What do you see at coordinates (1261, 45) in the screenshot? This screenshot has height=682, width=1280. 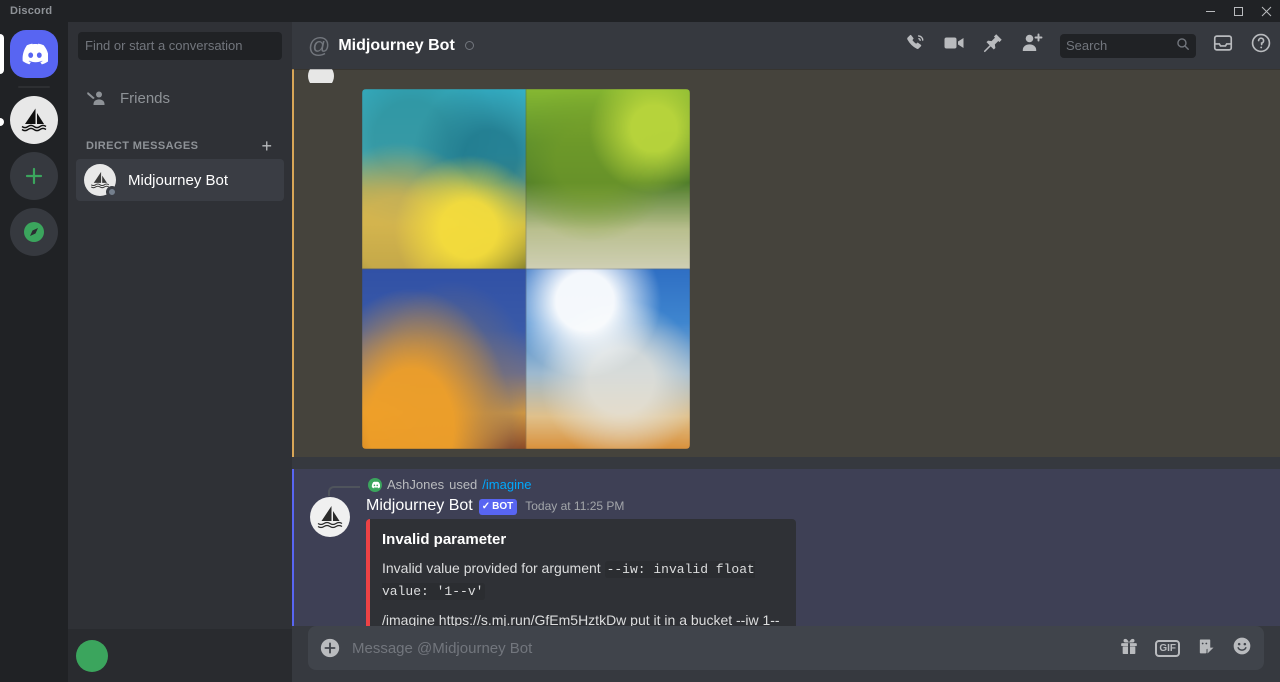 I see `help-icon` at bounding box center [1261, 45].